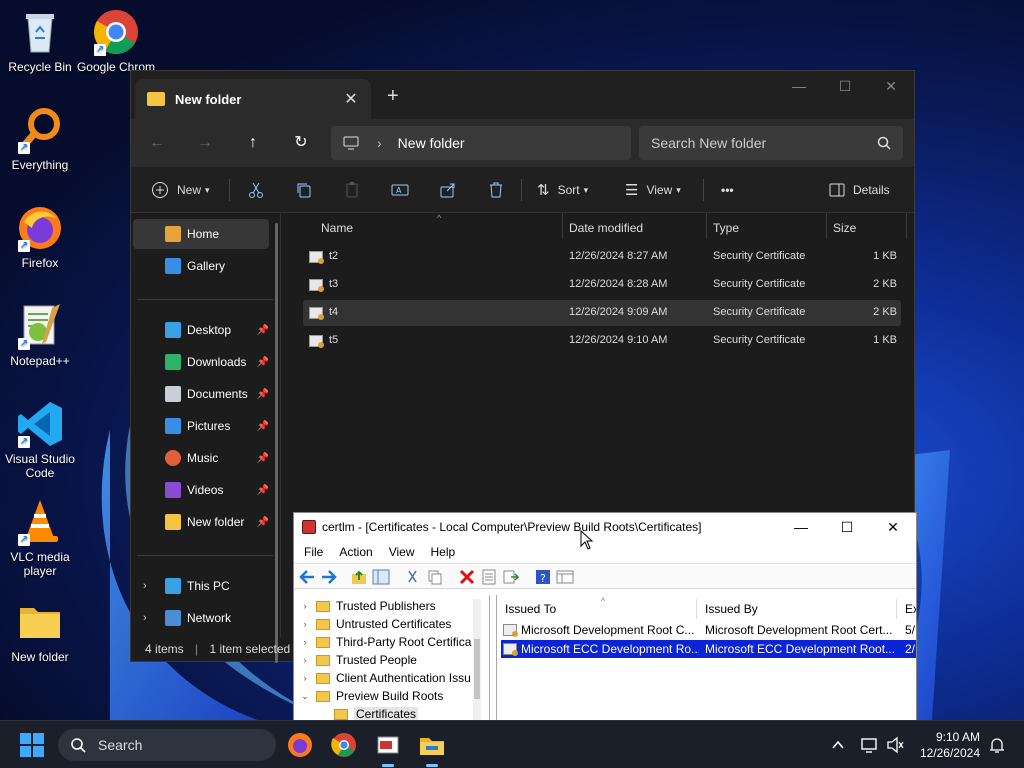  What do you see at coordinates (381, 577) in the screenshot?
I see `show-tree-icon` at bounding box center [381, 577].